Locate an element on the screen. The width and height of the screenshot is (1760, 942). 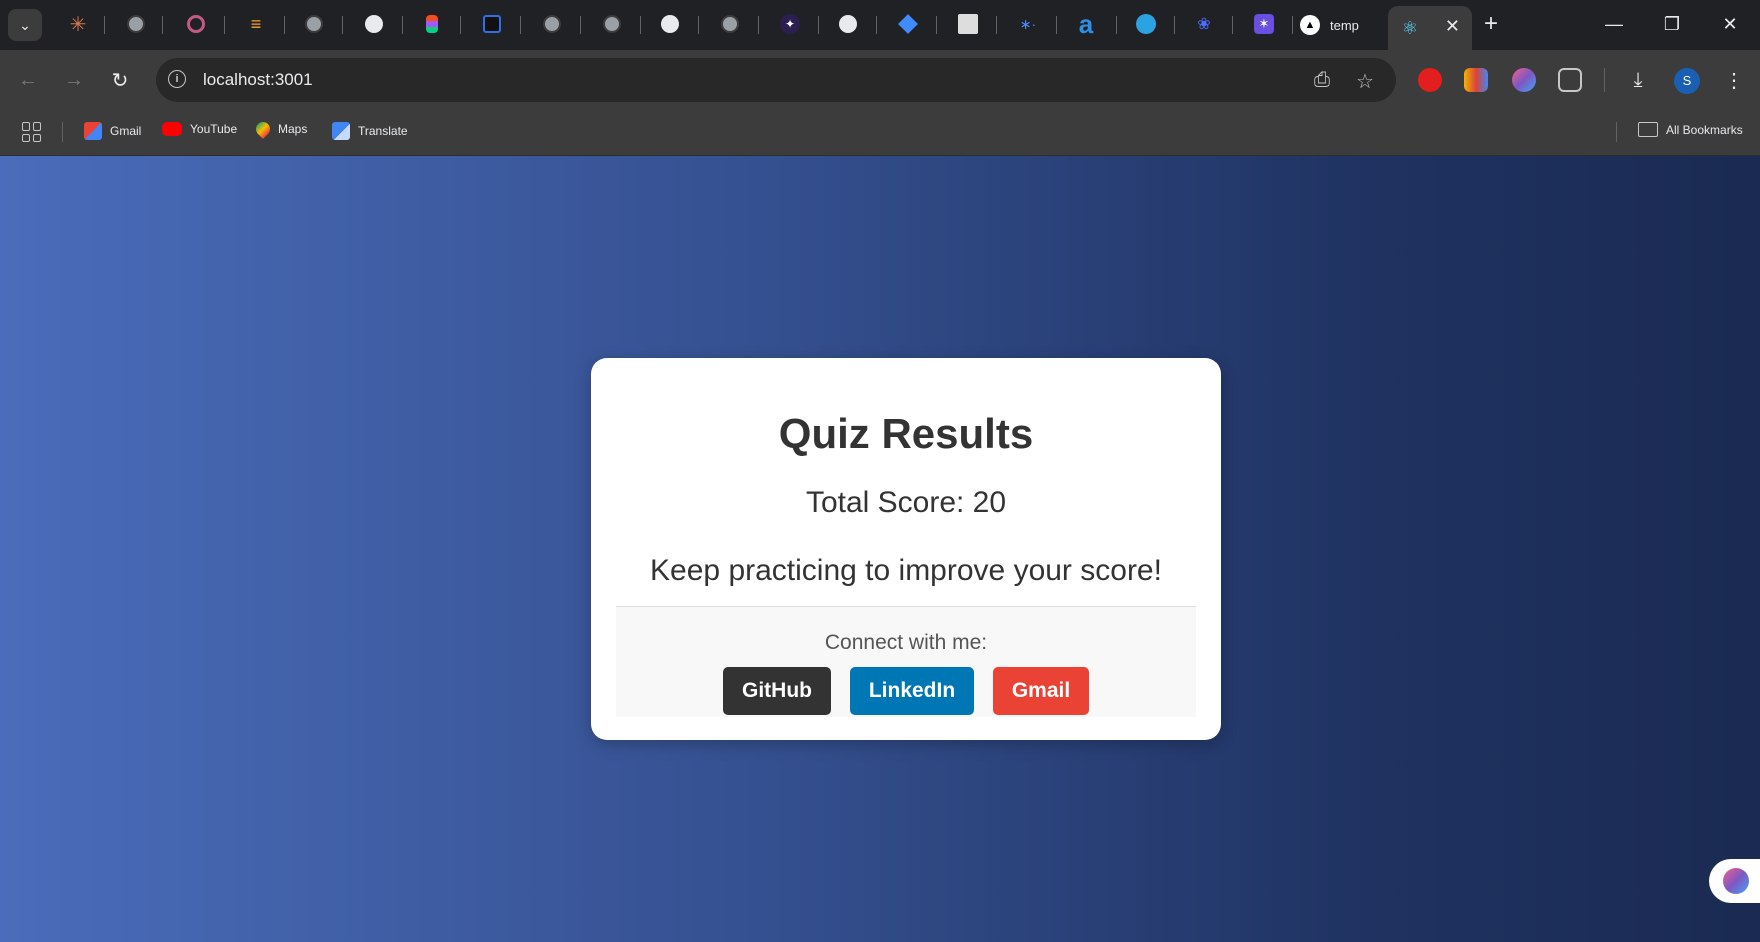
menu-button: ⋮ is located at coordinates (1734, 80).